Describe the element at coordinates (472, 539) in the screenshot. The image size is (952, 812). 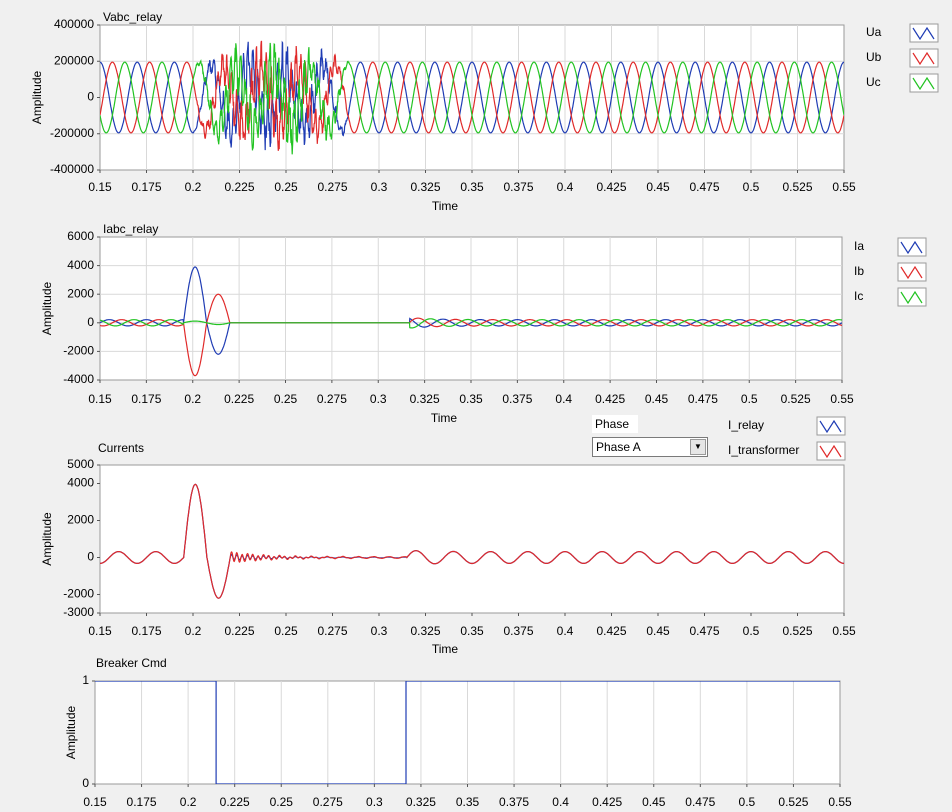
I see `plot-area` at that location.